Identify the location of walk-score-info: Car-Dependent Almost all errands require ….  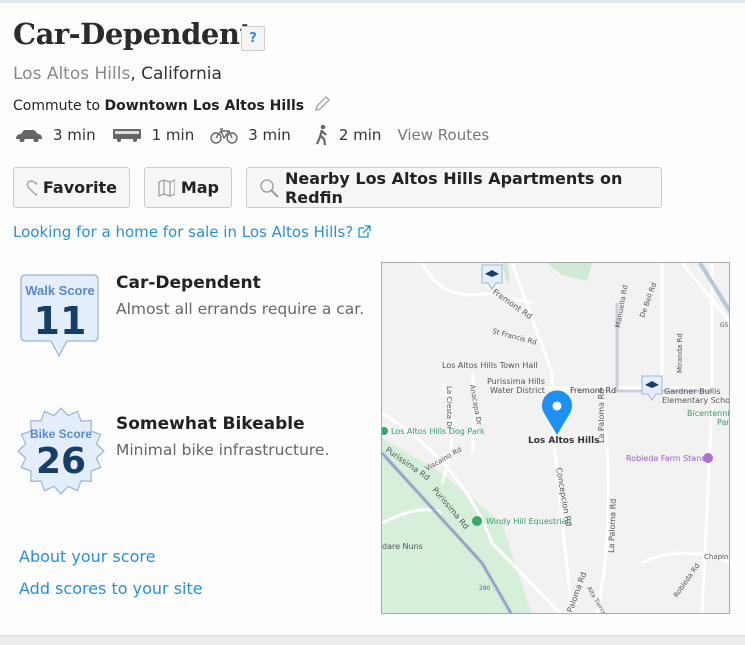
(240, 295).